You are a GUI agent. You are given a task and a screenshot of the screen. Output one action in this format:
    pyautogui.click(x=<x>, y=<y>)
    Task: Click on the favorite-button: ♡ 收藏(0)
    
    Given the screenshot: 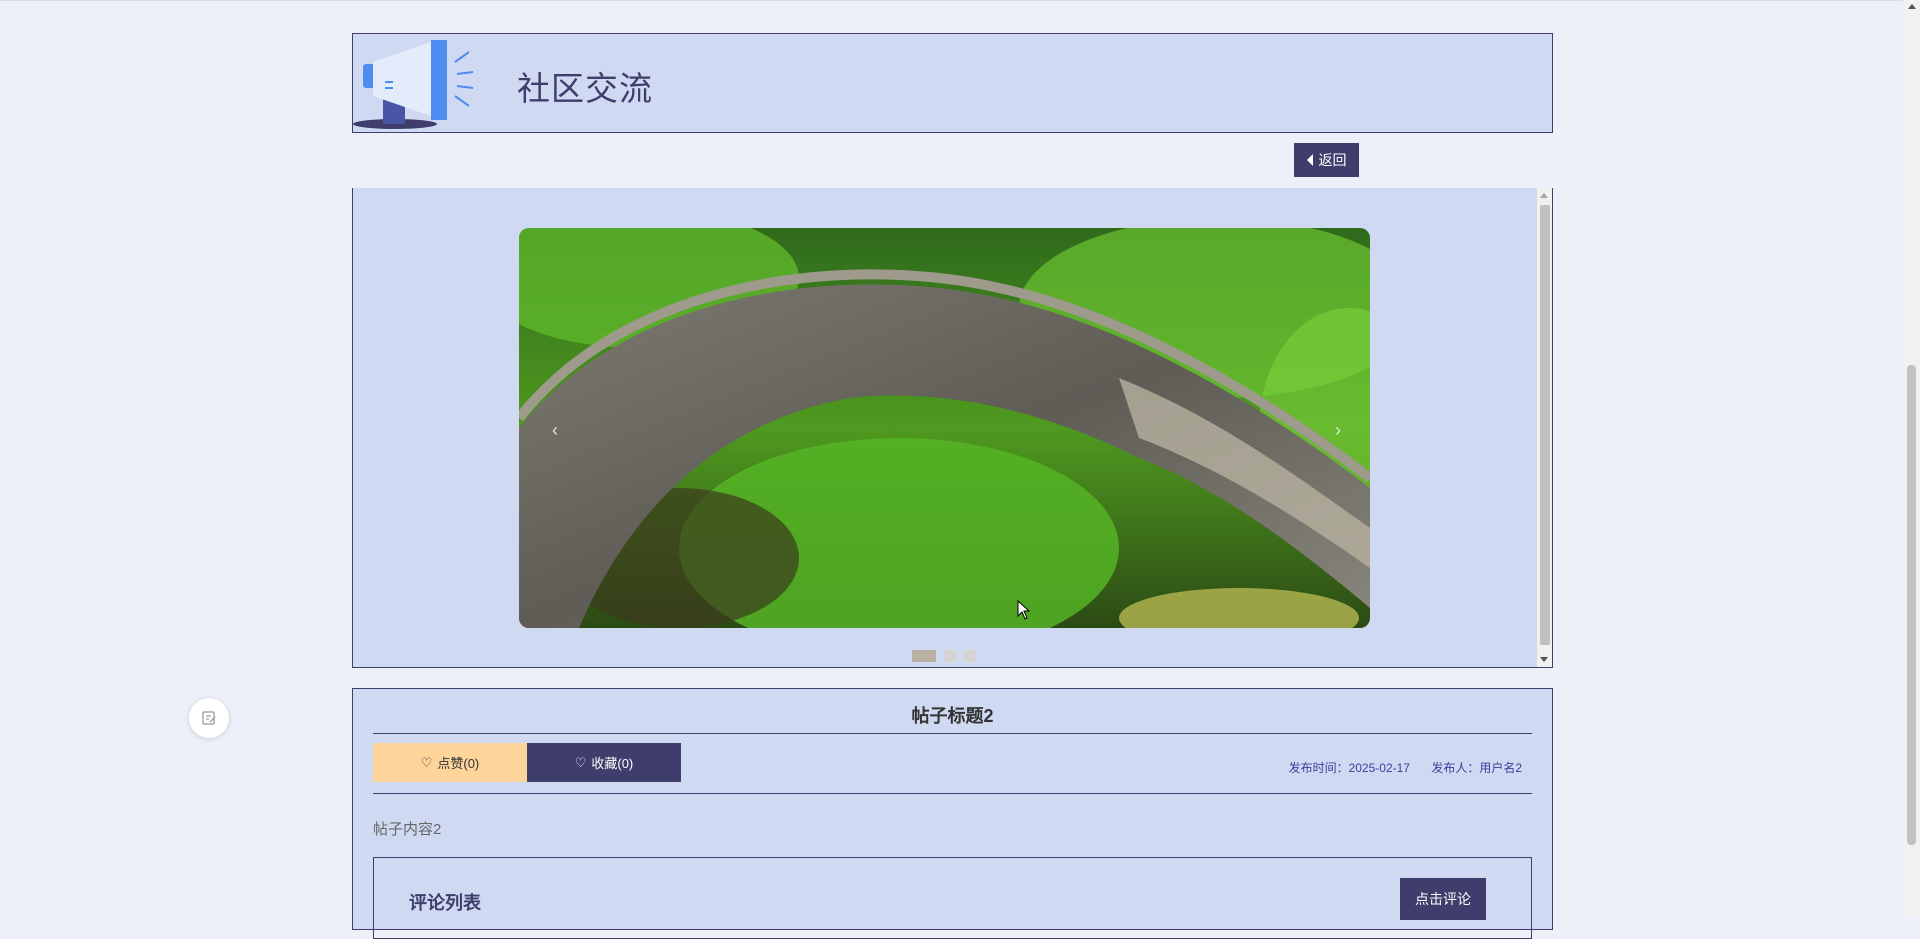 What is the action you would take?
    pyautogui.click(x=604, y=762)
    